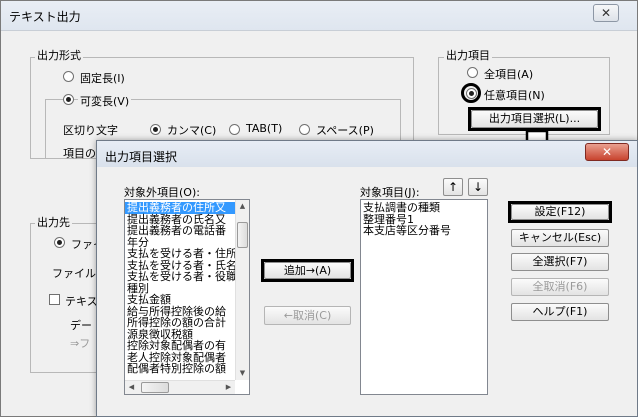  I want to click on space-radio, so click(304, 129).